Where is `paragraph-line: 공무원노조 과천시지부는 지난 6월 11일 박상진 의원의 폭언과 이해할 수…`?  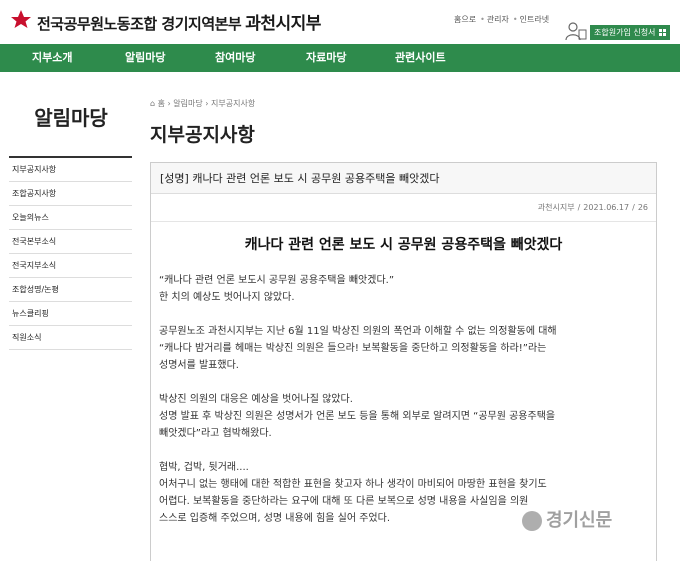
paragraph-line: 공무원노조 과천시지부는 지난 6월 11일 박상진 의원의 폭언과 이해할 수… is located at coordinates (358, 331).